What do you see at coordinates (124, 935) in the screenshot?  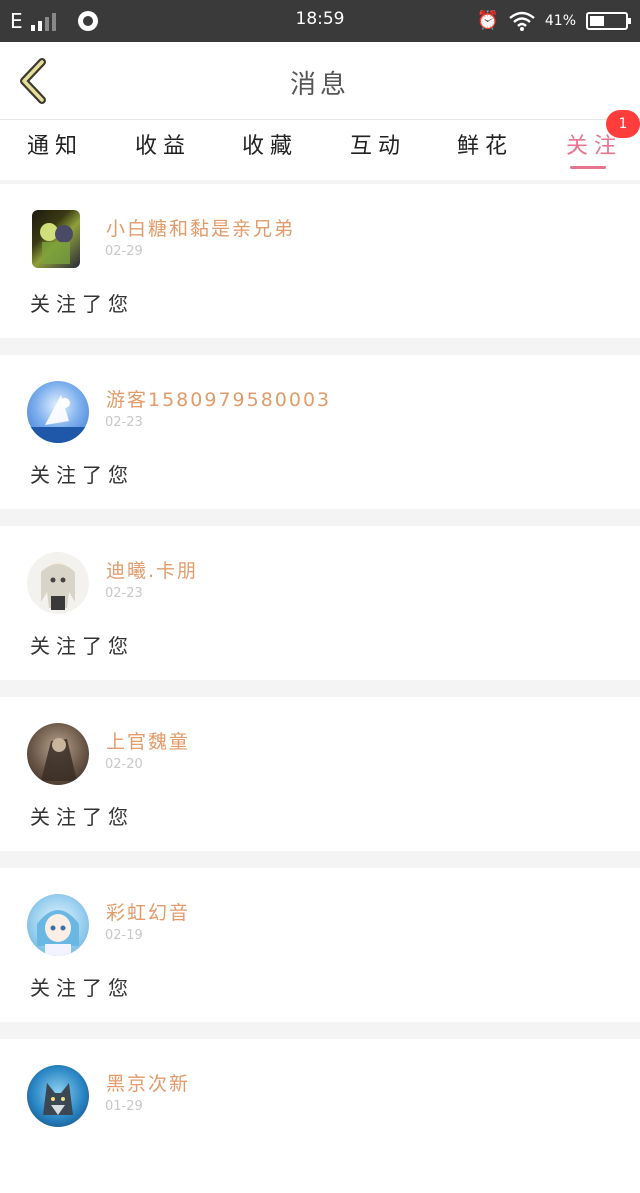 I see `message-date: 02-19` at bounding box center [124, 935].